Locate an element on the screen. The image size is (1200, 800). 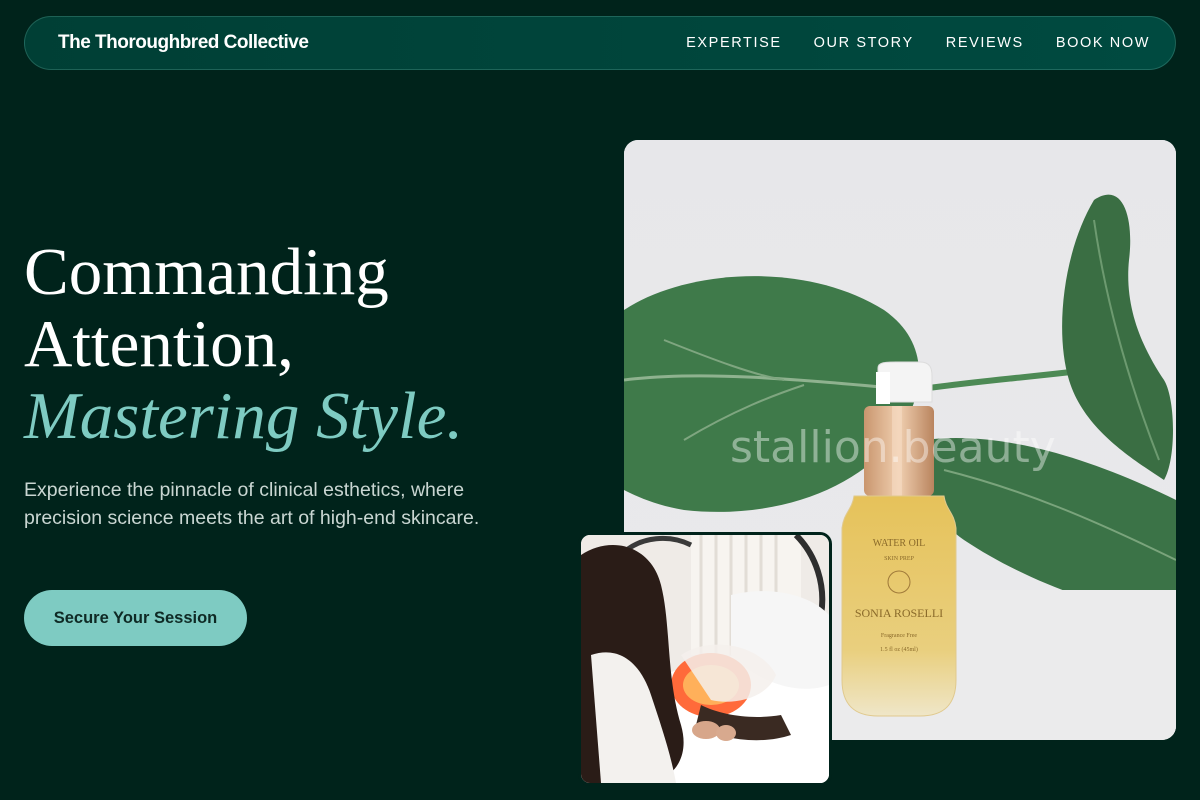
nav-link-reviews: REVIEWS is located at coordinates (985, 43).